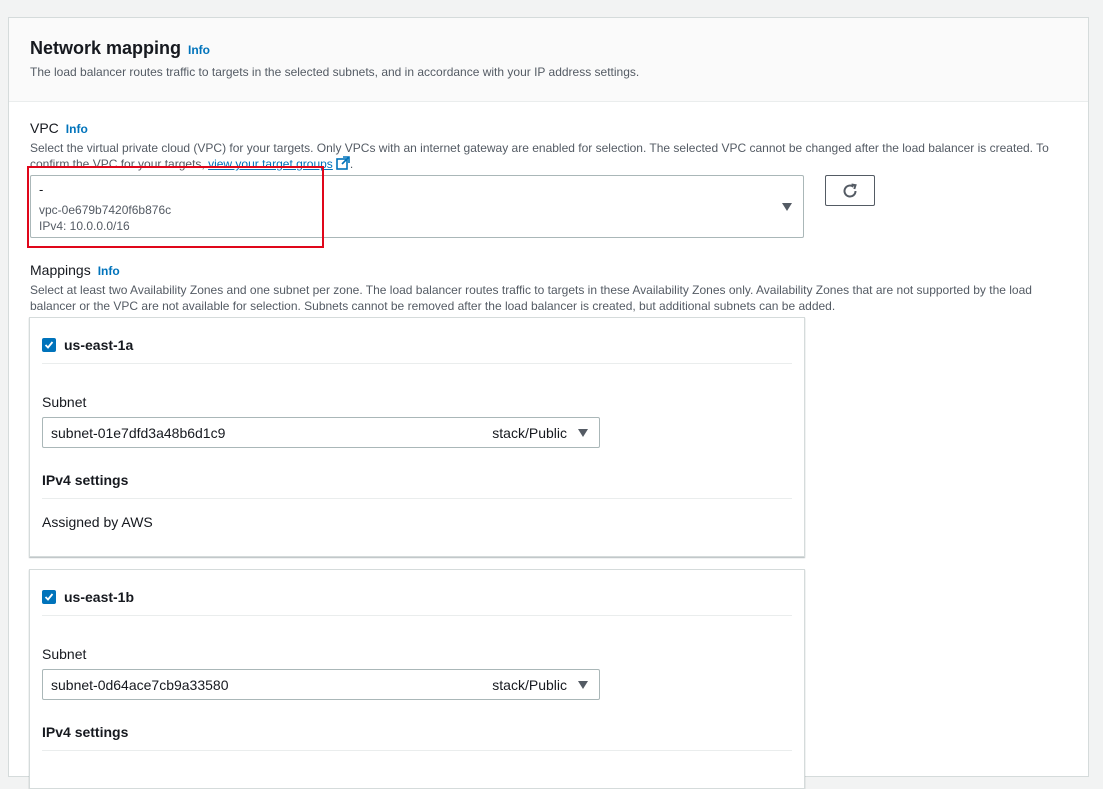 This screenshot has width=1103, height=789. I want to click on az-name: us-east-1b, so click(99, 597).